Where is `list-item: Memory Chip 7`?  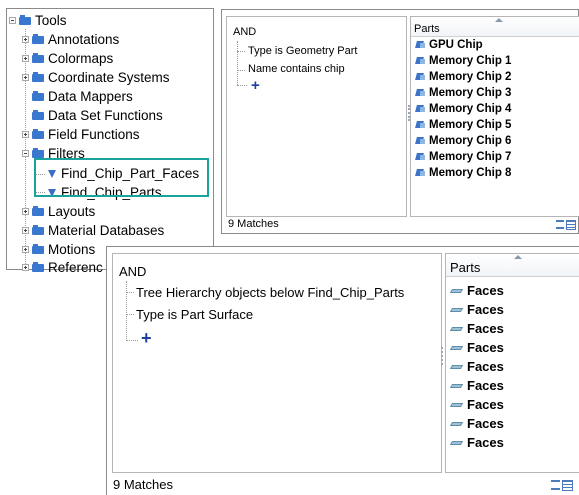 list-item: Memory Chip 7 is located at coordinates (463, 157).